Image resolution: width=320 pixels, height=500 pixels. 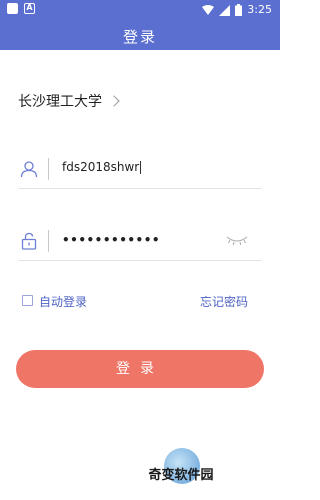 What do you see at coordinates (27, 300) in the screenshot?
I see `auto-login-checkbox` at bounding box center [27, 300].